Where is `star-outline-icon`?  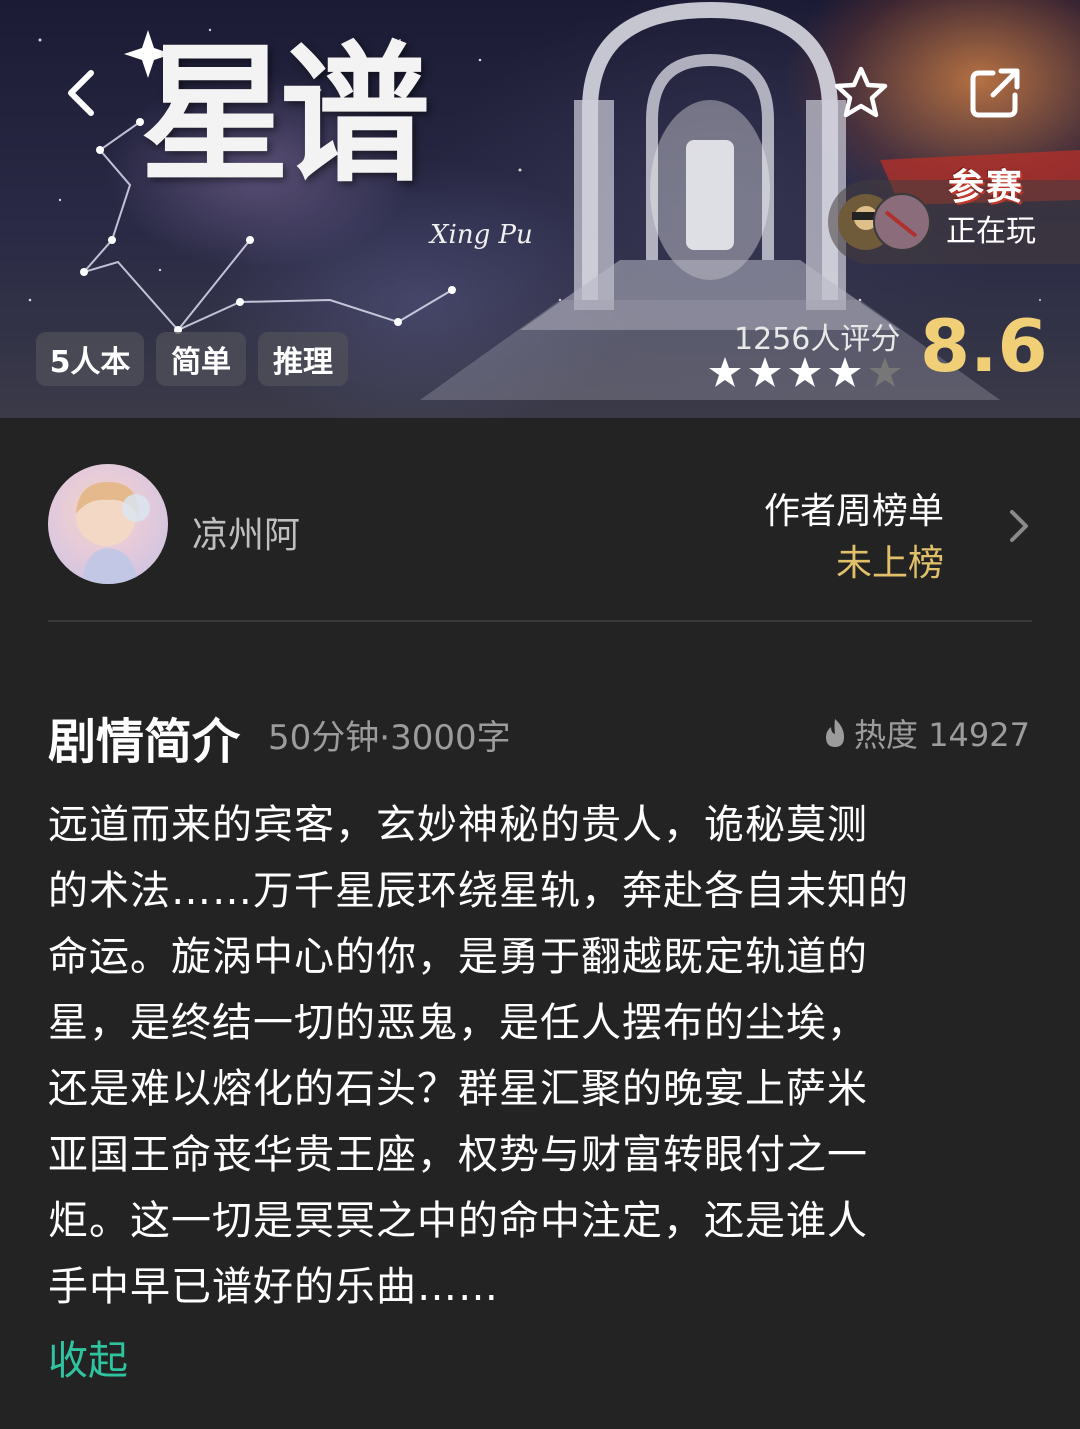 star-outline-icon is located at coordinates (861, 92).